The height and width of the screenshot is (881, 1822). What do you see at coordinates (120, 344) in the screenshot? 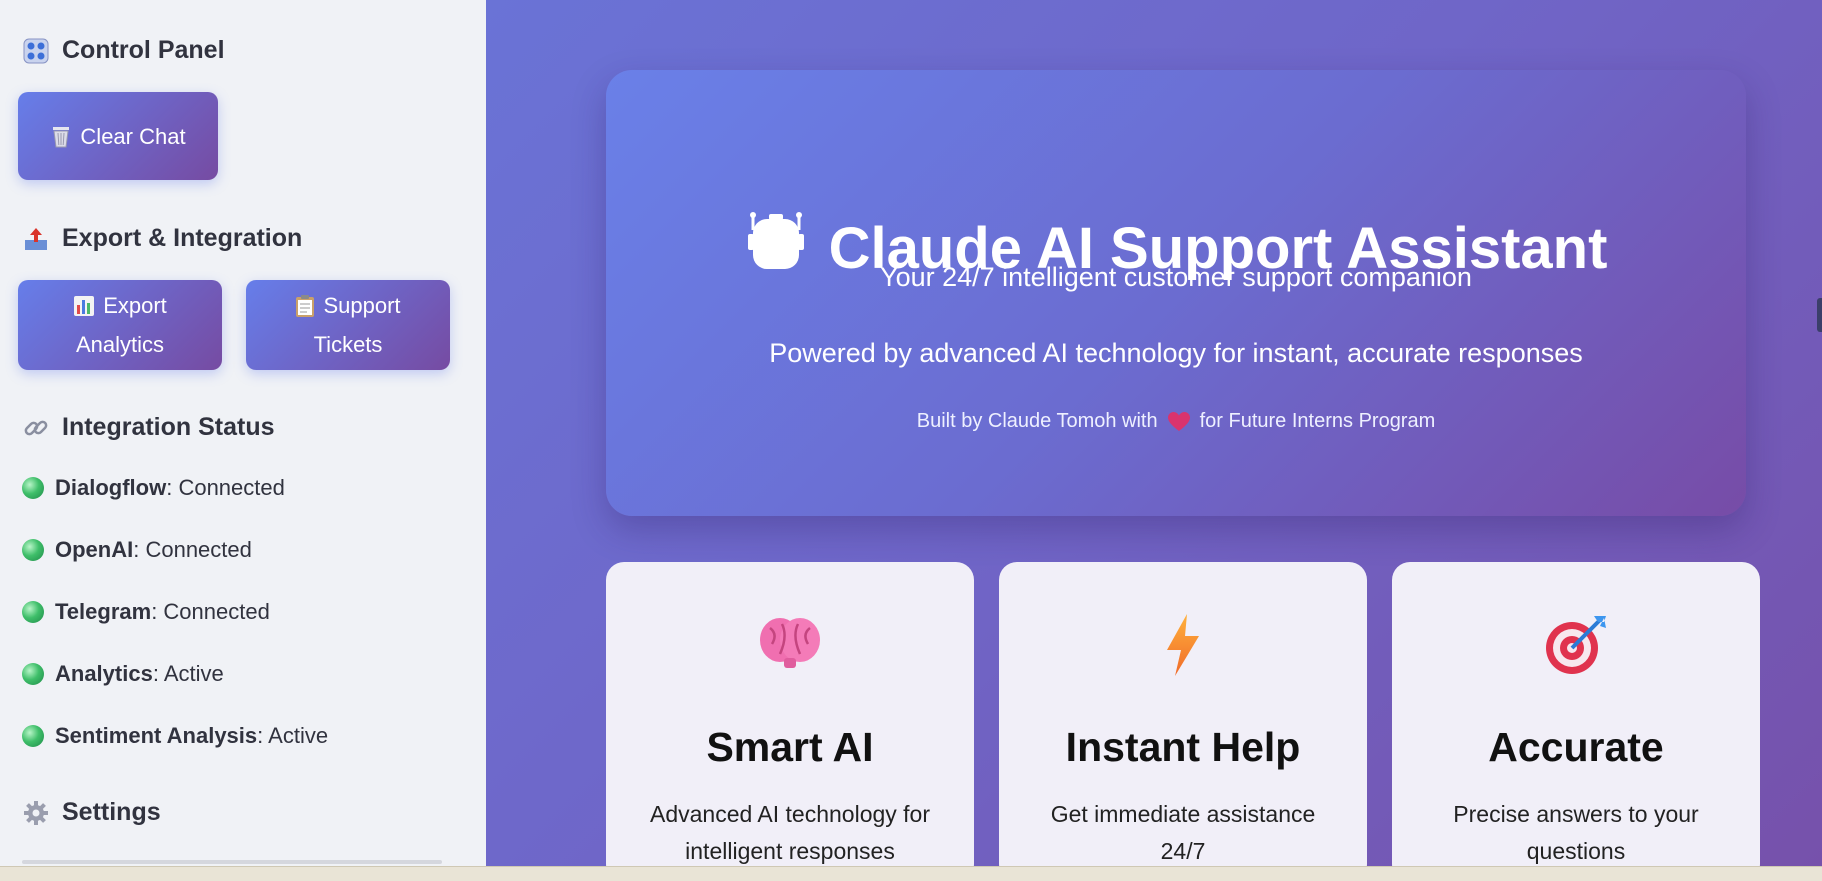
I see `export-analytics-label-2: Analytics` at bounding box center [120, 344].